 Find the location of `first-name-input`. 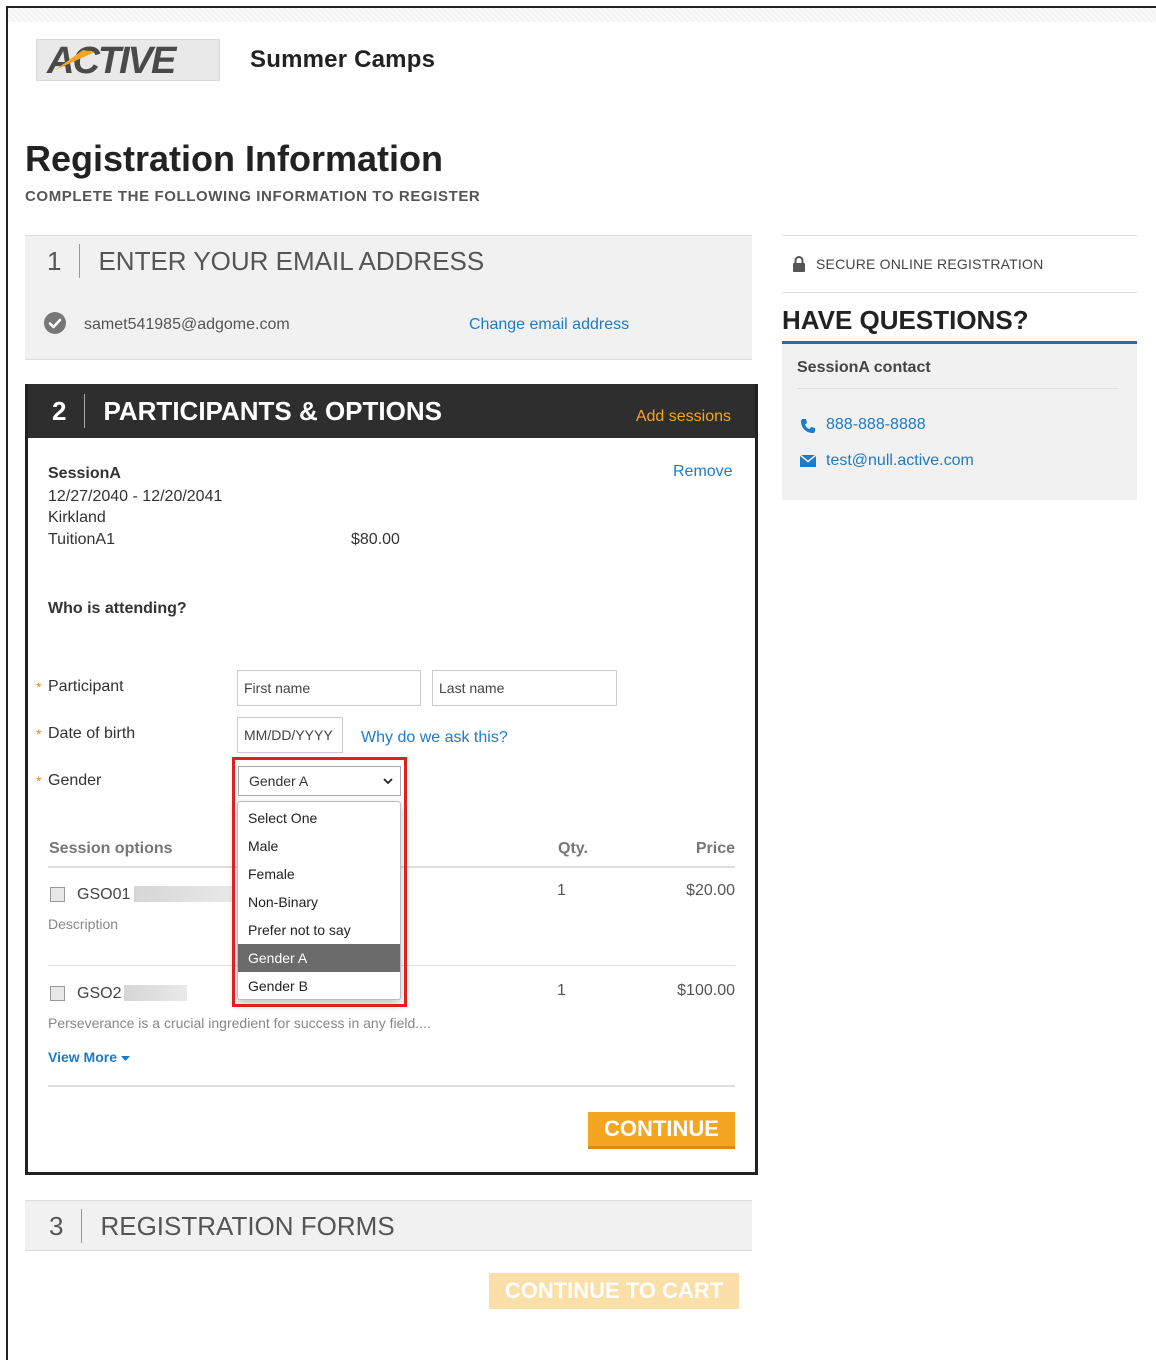

first-name-input is located at coordinates (329, 688).